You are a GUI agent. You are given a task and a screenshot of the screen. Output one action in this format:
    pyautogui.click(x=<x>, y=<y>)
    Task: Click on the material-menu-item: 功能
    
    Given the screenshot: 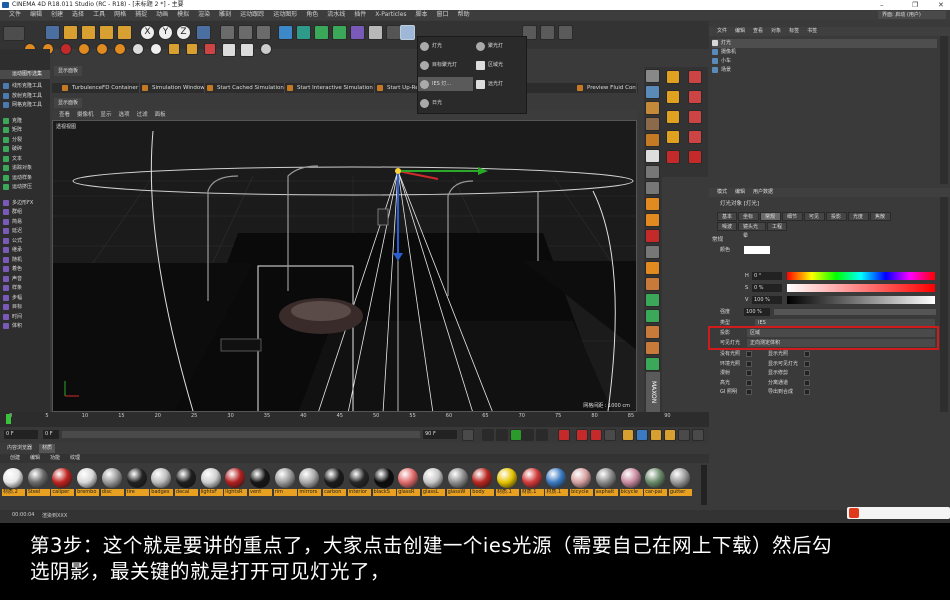 What is the action you would take?
    pyautogui.click(x=55, y=458)
    